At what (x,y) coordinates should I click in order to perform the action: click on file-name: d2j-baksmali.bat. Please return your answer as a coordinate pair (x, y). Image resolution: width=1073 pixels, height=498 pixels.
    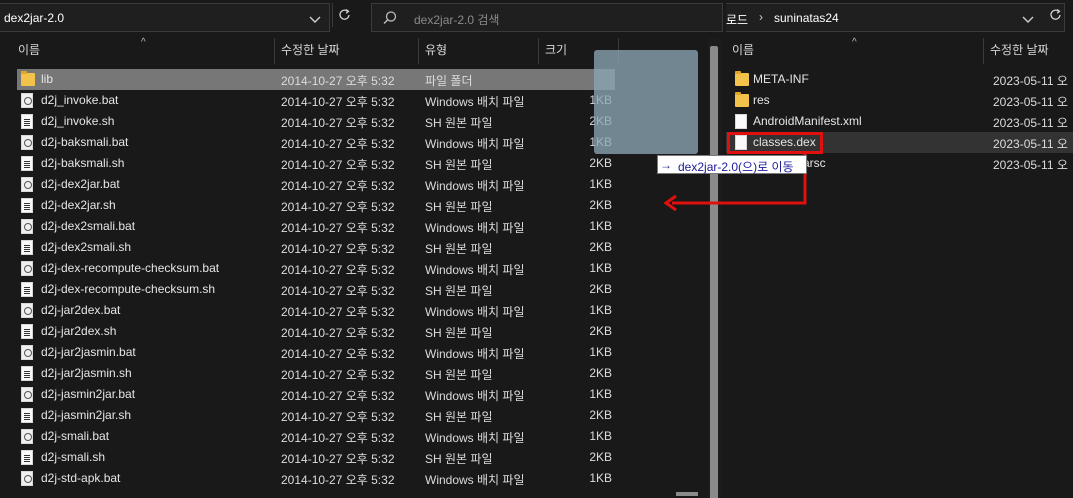
    Looking at the image, I should click on (85, 142).